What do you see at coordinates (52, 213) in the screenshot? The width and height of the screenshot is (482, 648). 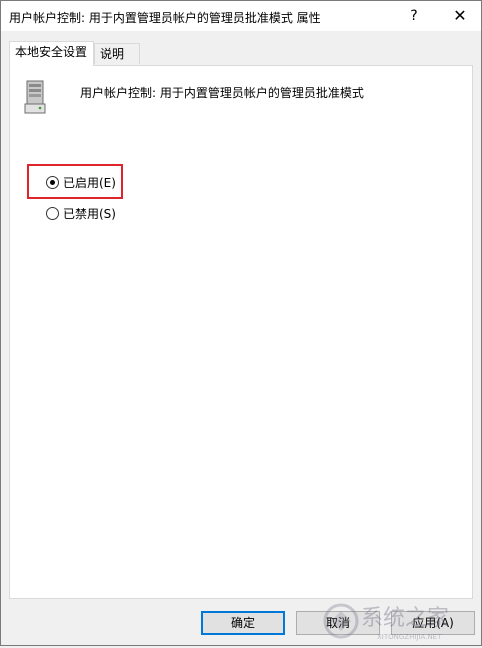 I see `disabled-radio` at bounding box center [52, 213].